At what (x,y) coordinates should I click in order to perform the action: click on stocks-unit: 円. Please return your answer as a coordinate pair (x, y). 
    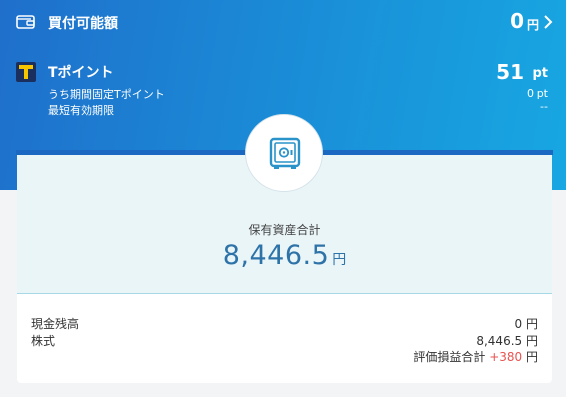
    Looking at the image, I should click on (531, 341).